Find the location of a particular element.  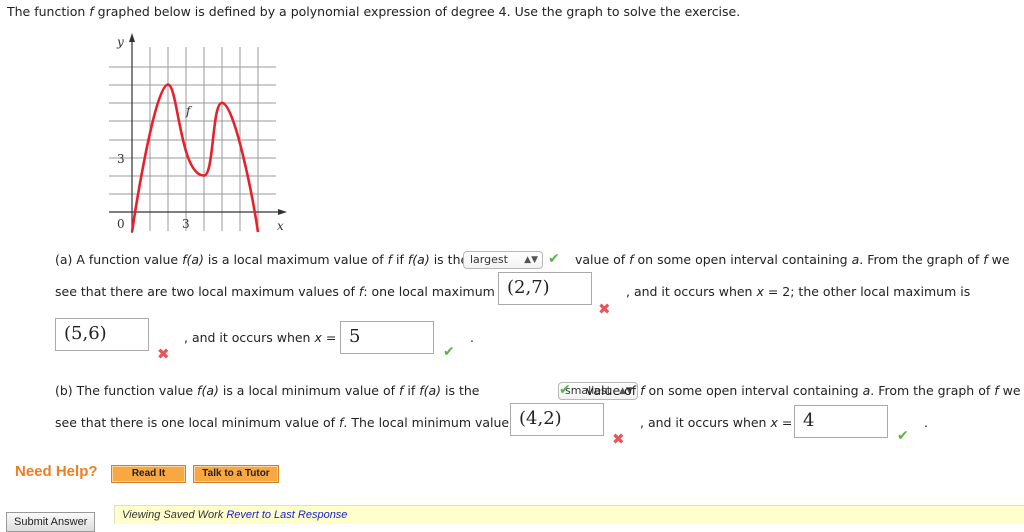

text: (b) The function value is located at coordinates (126, 390).